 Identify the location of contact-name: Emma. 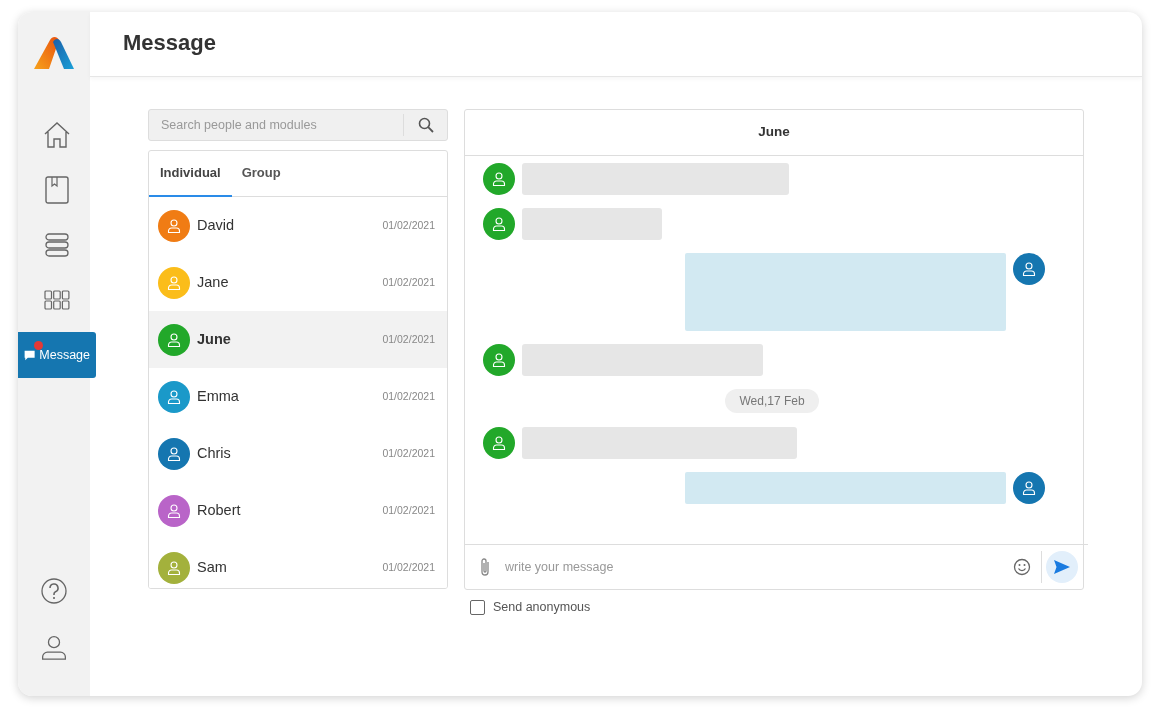
(218, 396).